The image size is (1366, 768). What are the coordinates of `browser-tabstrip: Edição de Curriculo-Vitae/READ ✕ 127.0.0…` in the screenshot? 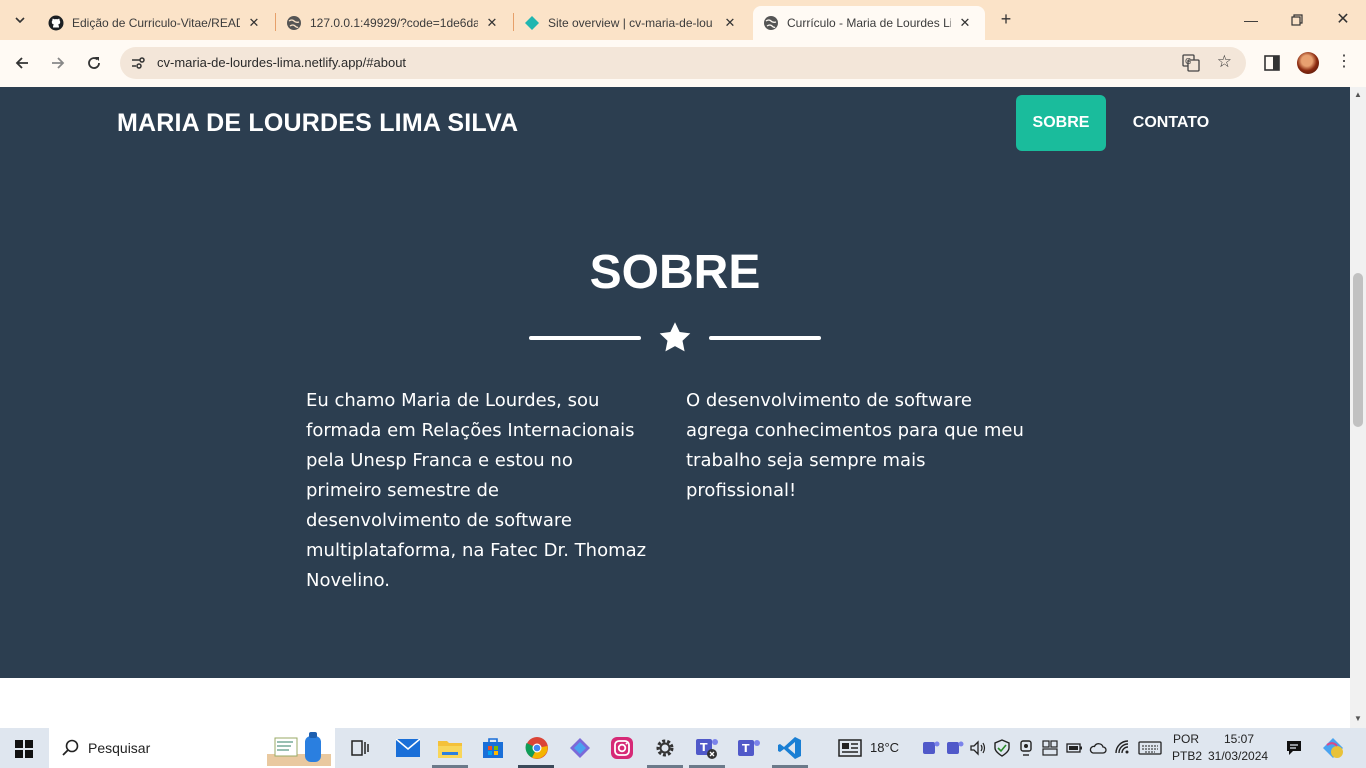 It's located at (683, 20).